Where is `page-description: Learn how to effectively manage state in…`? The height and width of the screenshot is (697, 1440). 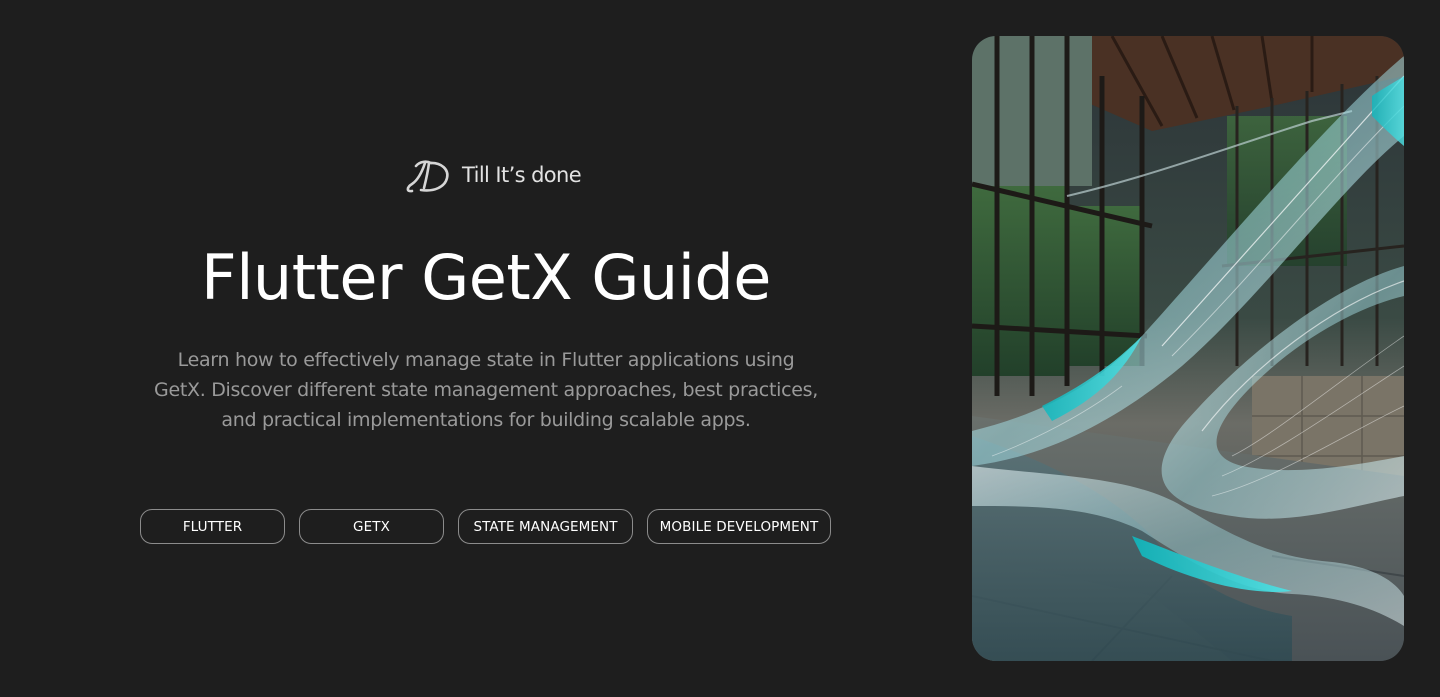 page-description: Learn how to effectively manage state in… is located at coordinates (486, 390).